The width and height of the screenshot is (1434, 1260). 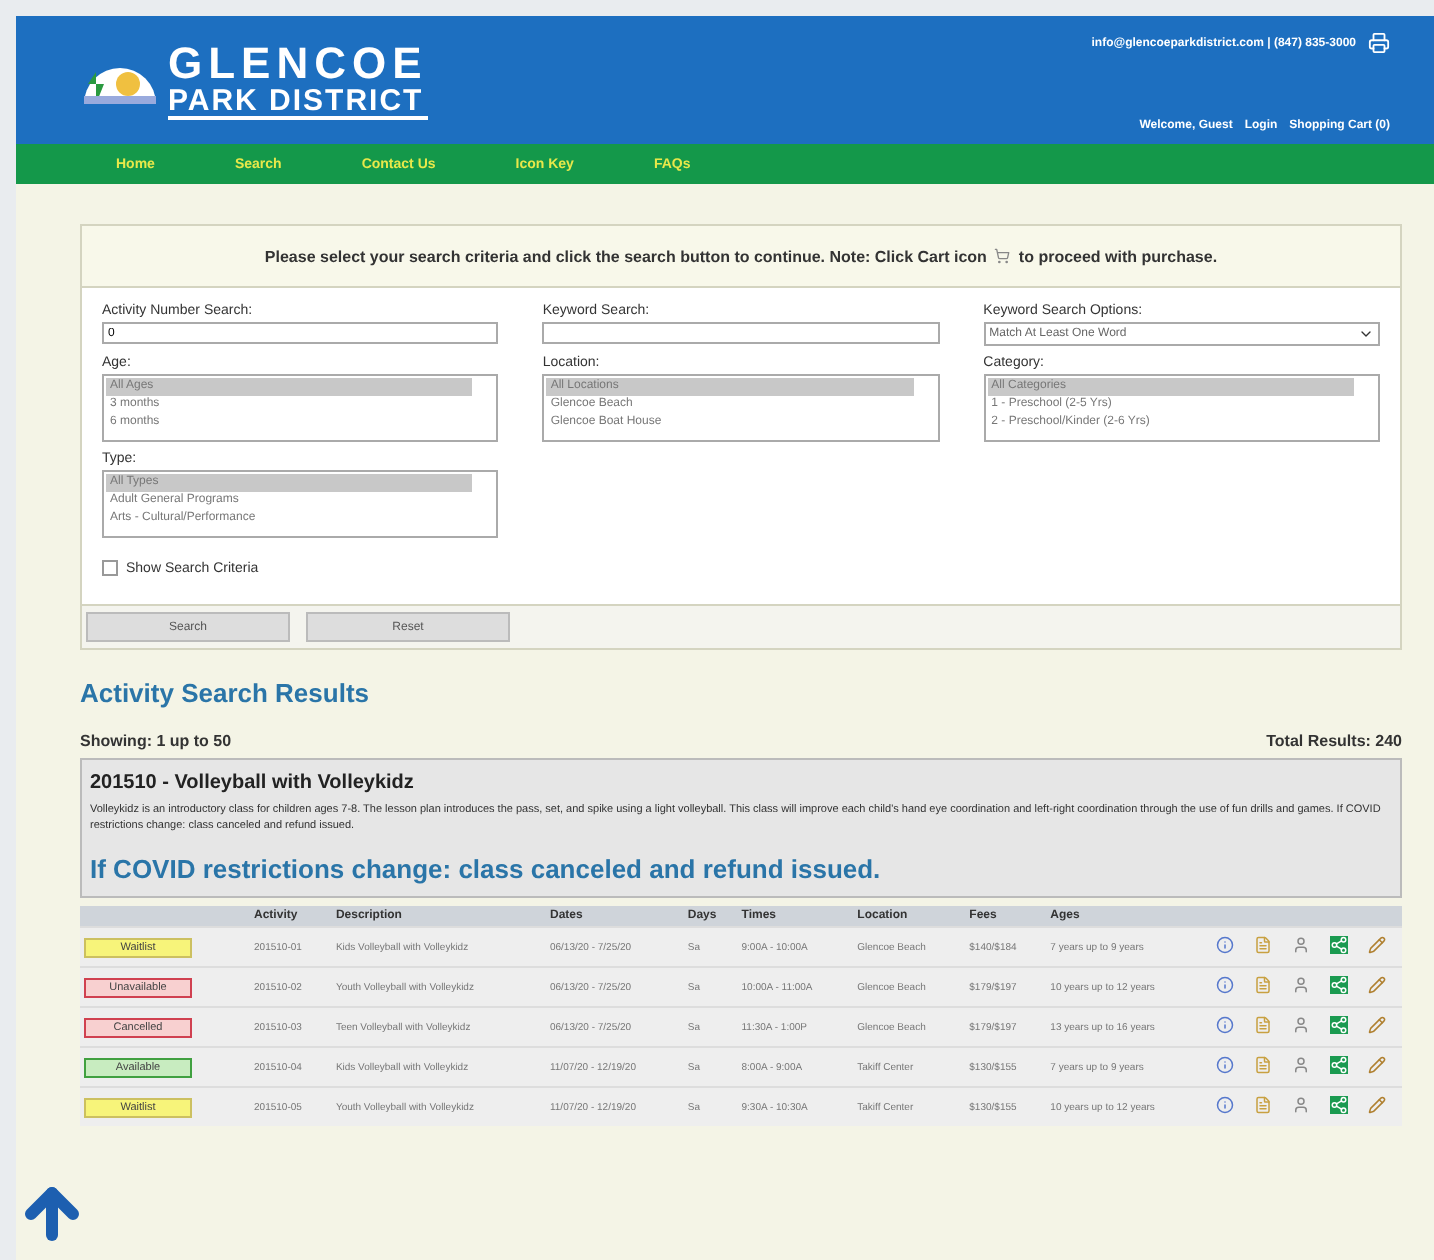 What do you see at coordinates (486, 869) in the screenshot?
I see `covid-notice: If COVID restrictions change: class canceled and refund issued.` at bounding box center [486, 869].